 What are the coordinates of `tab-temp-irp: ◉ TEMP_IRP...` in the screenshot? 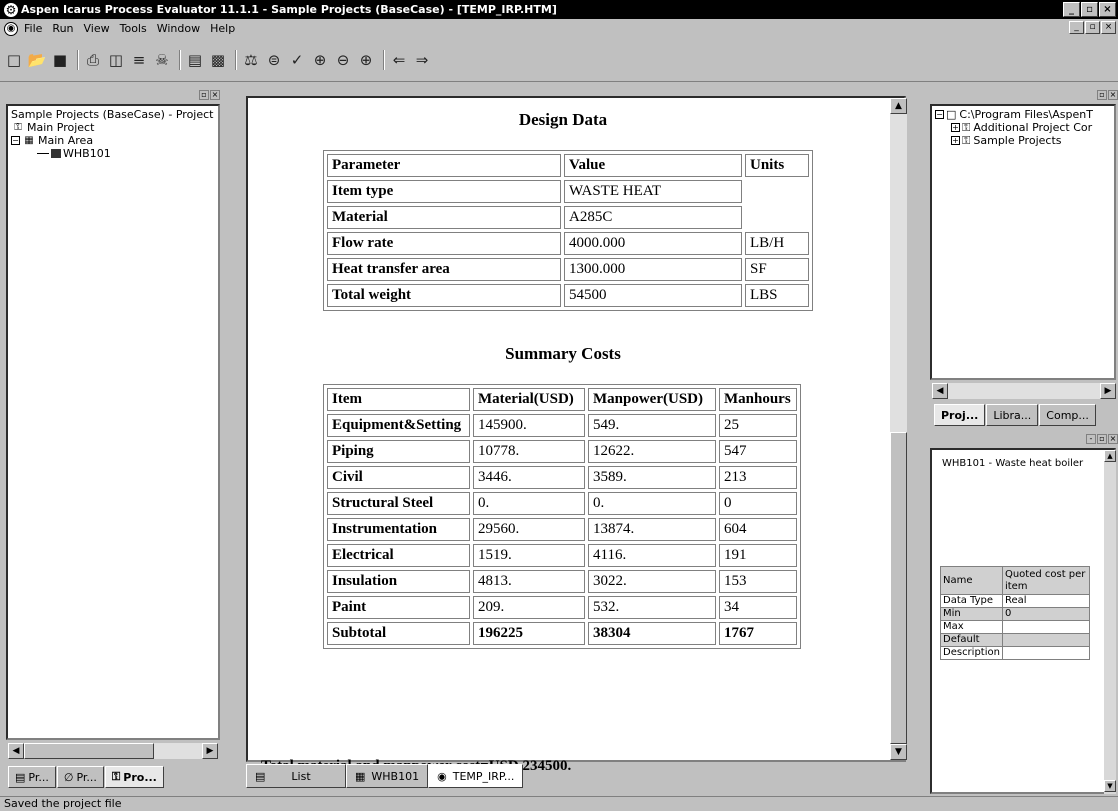 It's located at (476, 776).